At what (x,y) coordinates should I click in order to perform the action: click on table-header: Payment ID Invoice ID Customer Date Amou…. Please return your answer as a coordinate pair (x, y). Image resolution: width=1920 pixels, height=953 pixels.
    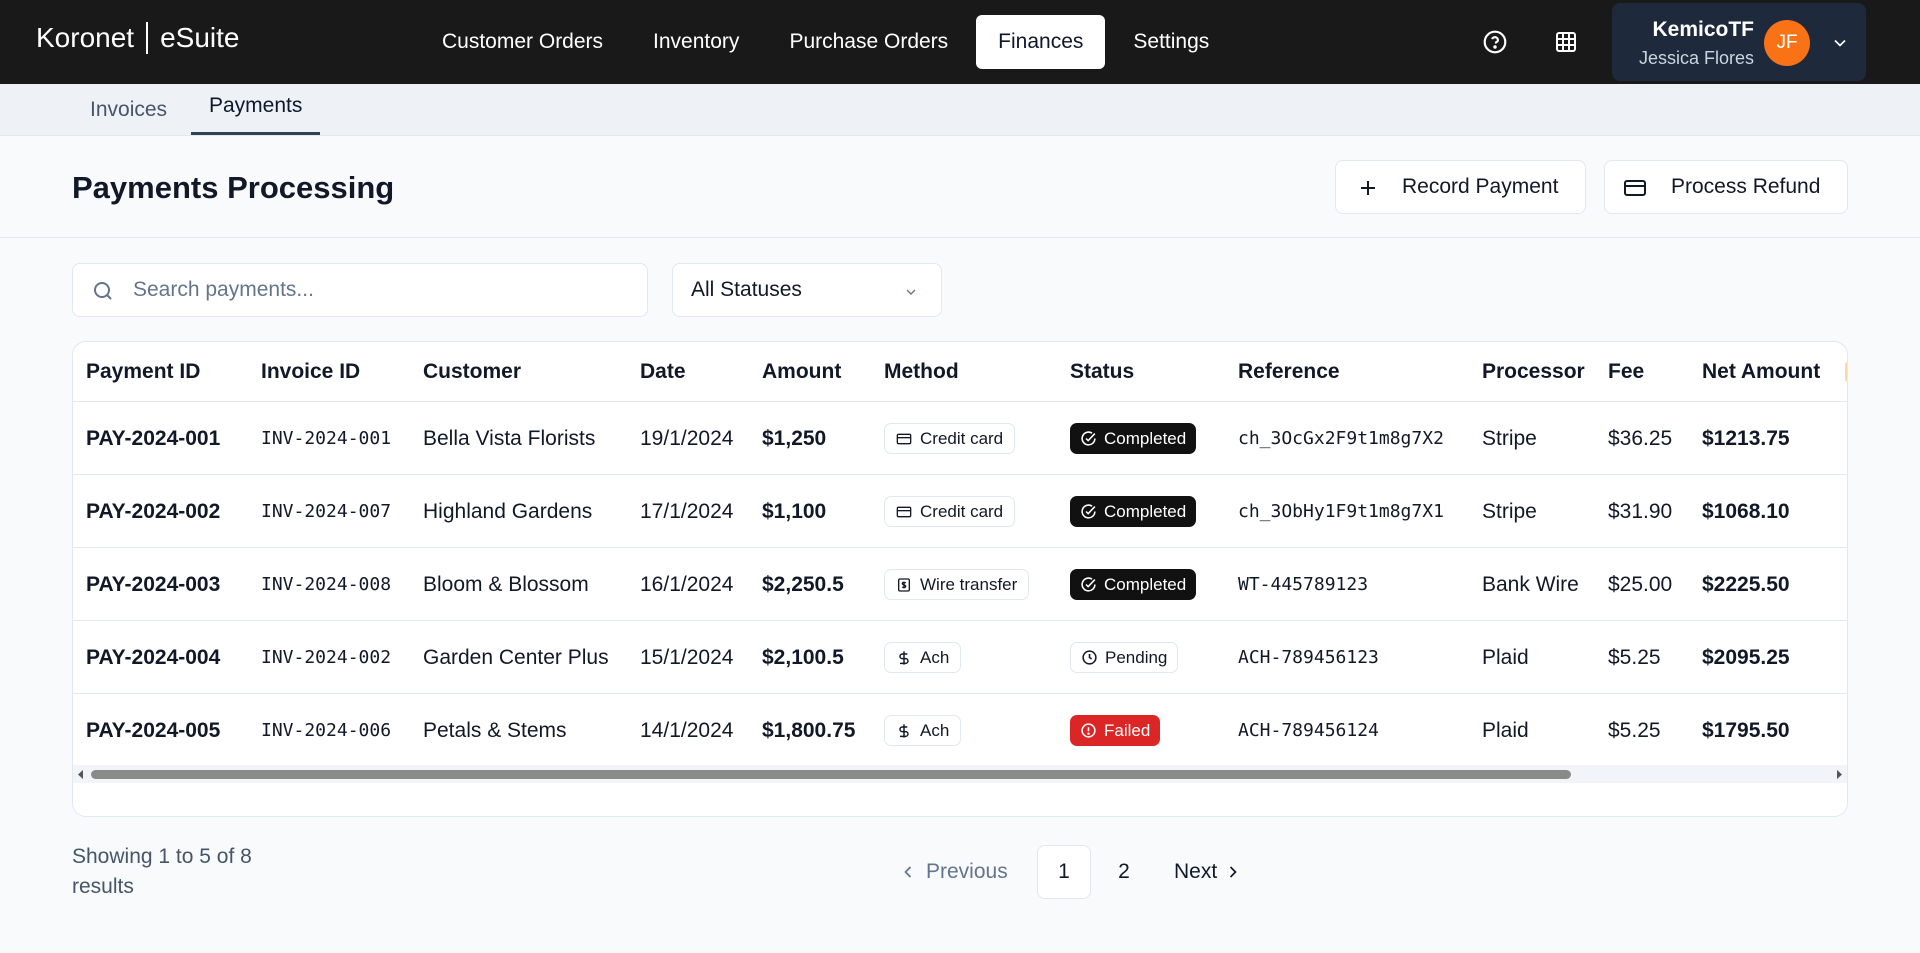
    Looking at the image, I should click on (960, 372).